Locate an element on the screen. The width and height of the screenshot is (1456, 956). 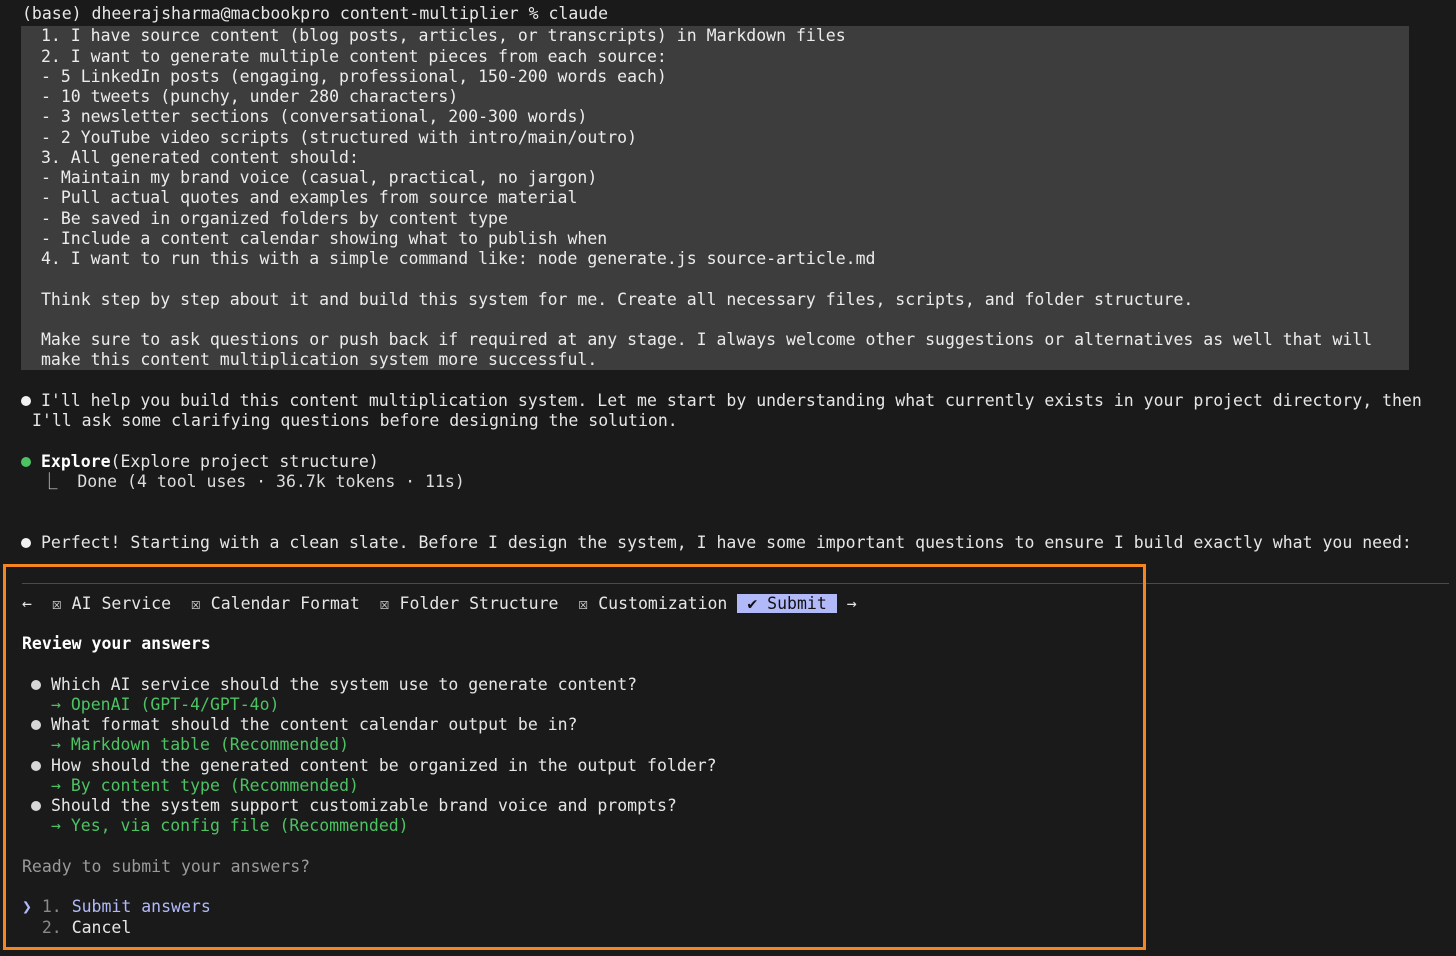
tool-args: (Explore project structure) is located at coordinates (244, 461).